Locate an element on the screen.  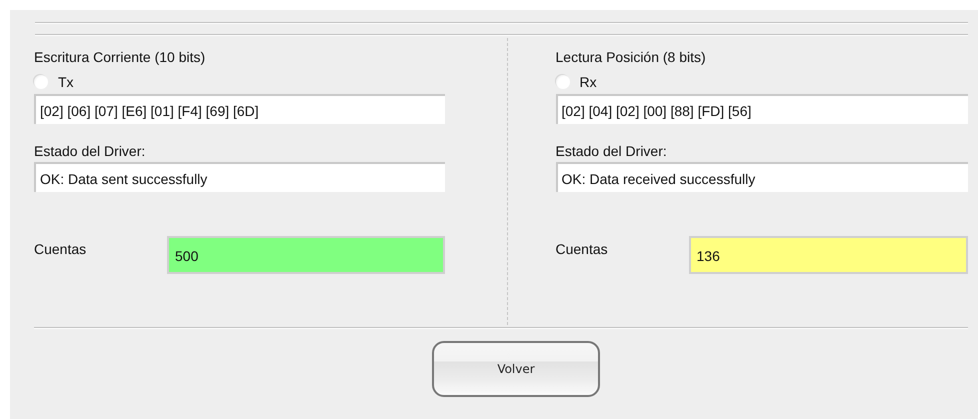
status-field: OK: Data received successfully is located at coordinates (762, 177).